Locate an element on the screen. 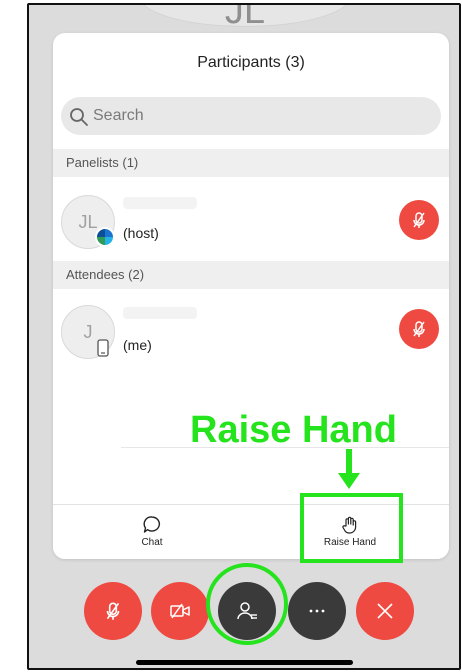  home-indicator is located at coordinates (244, 662).